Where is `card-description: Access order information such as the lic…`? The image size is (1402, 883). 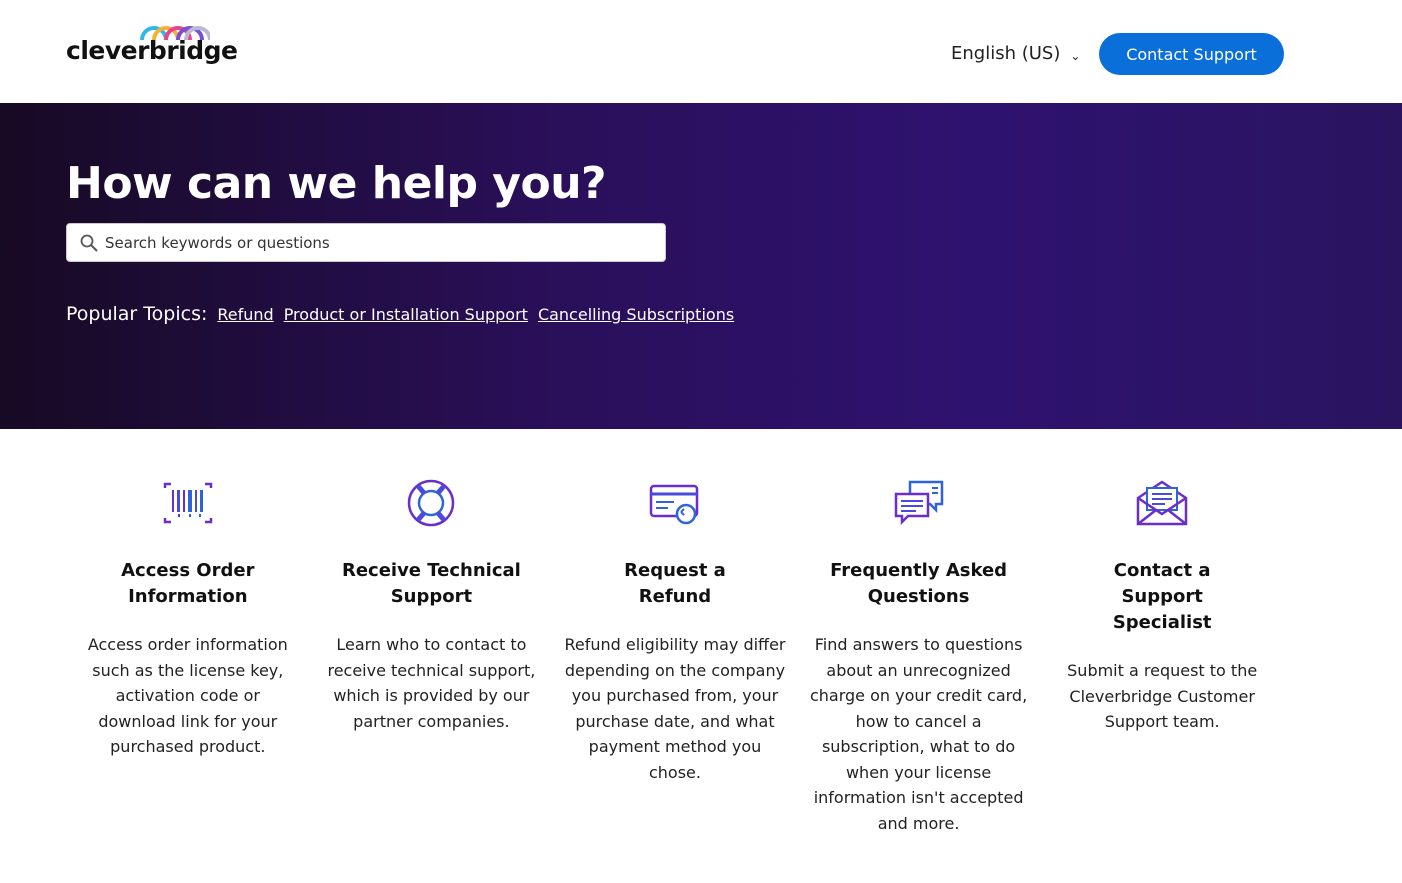 card-description: Access order information such as the lic… is located at coordinates (187, 695).